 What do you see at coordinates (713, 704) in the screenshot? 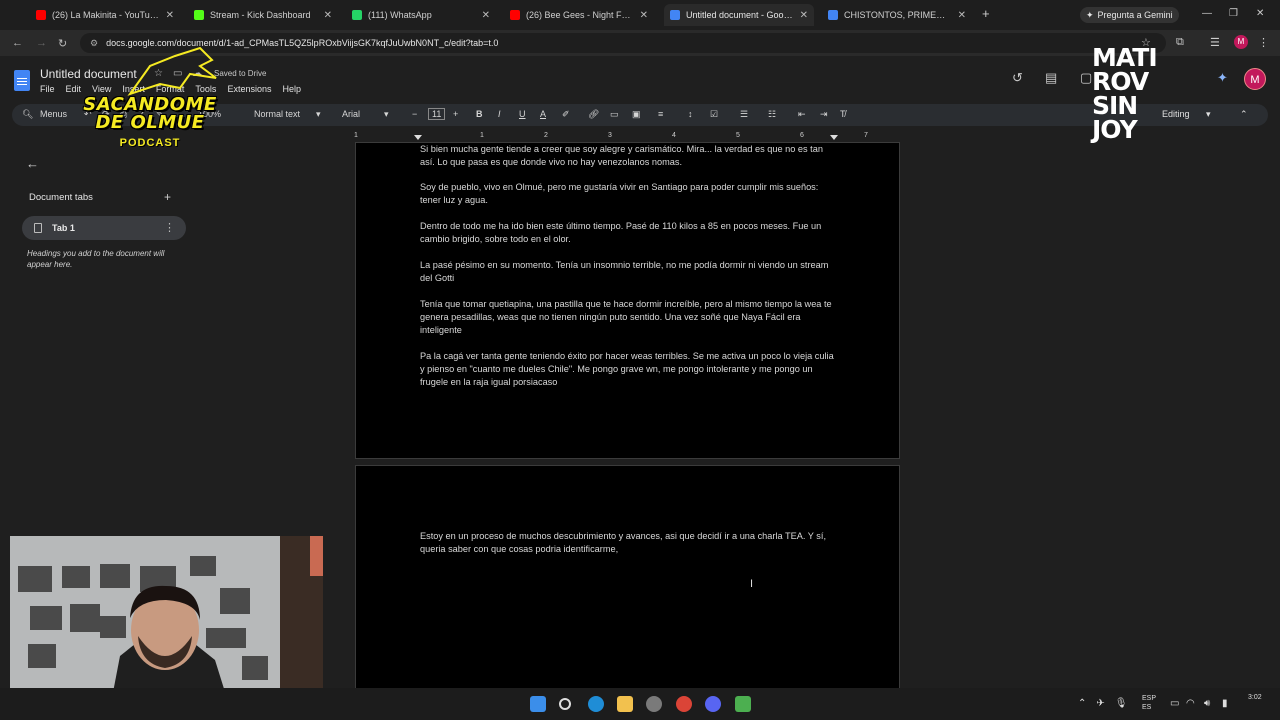
I see `discord-icon` at bounding box center [713, 704].